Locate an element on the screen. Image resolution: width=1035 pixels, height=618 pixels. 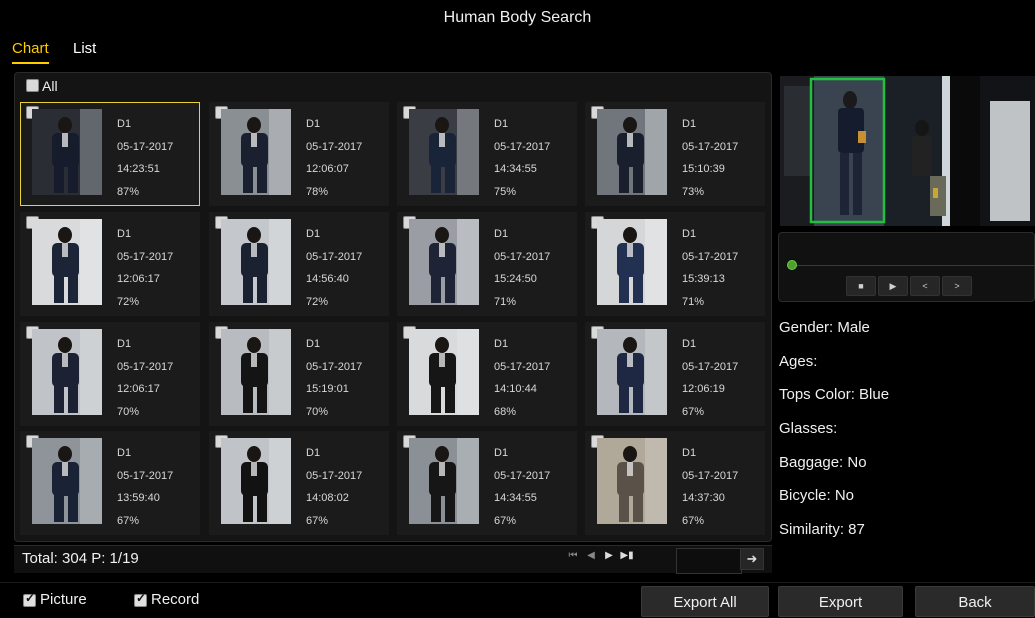
first-page-icon: ⏮ is located at coordinates (573, 555).